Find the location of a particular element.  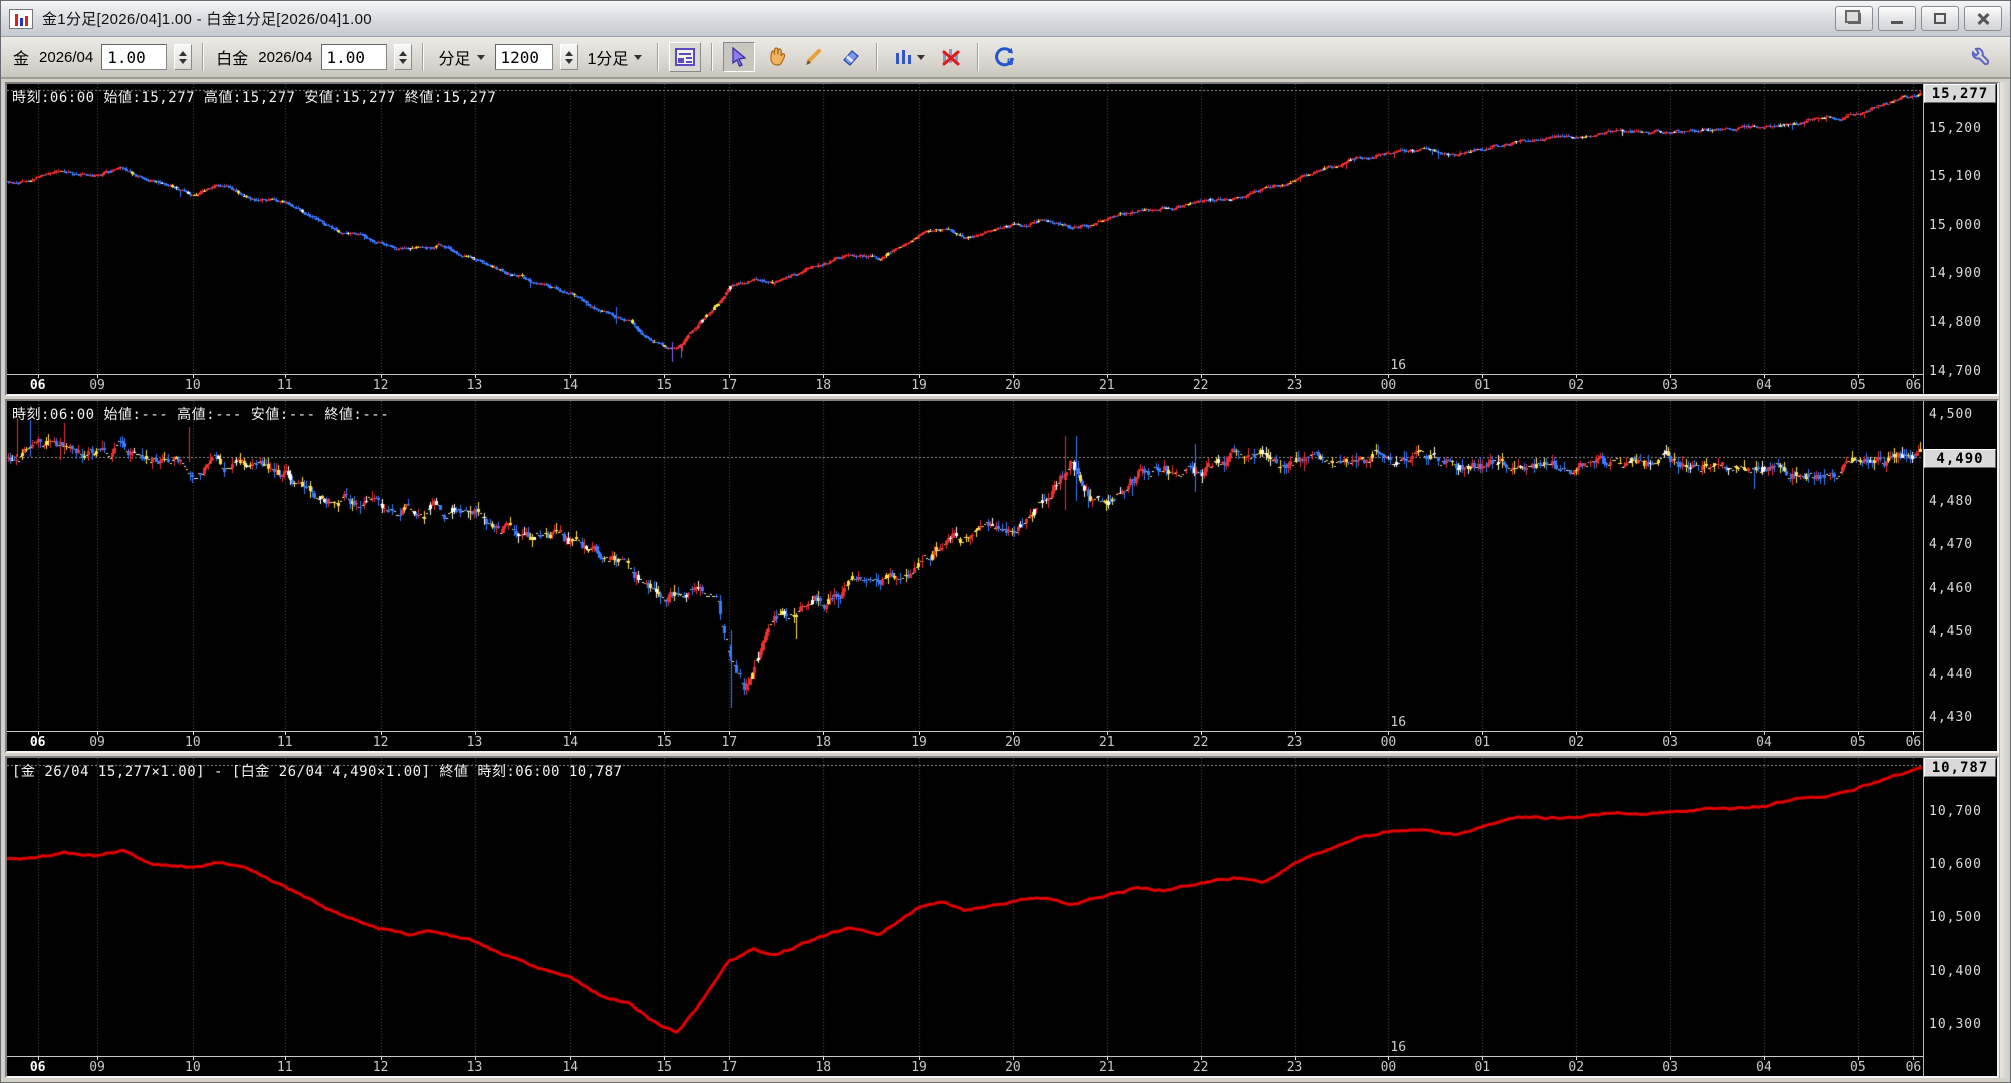

cursor-tool-button is located at coordinates (739, 57).